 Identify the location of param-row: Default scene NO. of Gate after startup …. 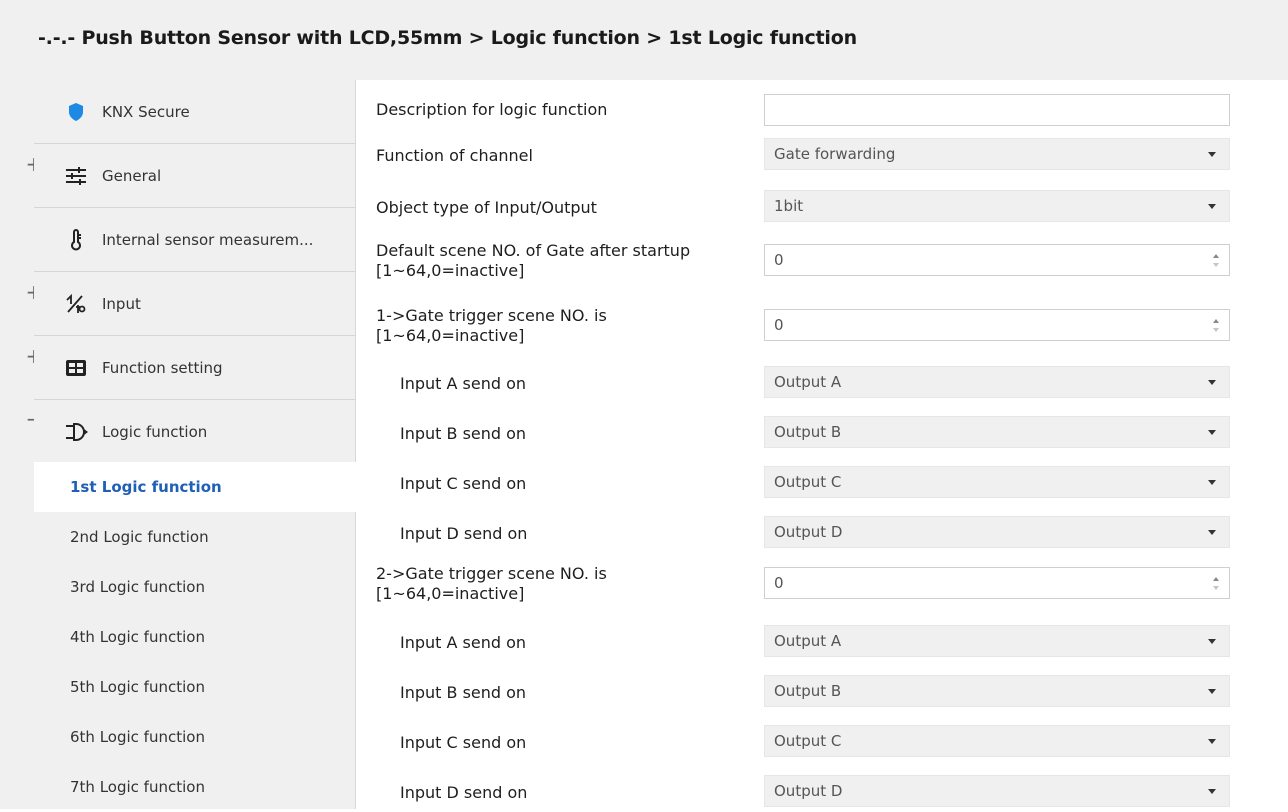
(822, 270).